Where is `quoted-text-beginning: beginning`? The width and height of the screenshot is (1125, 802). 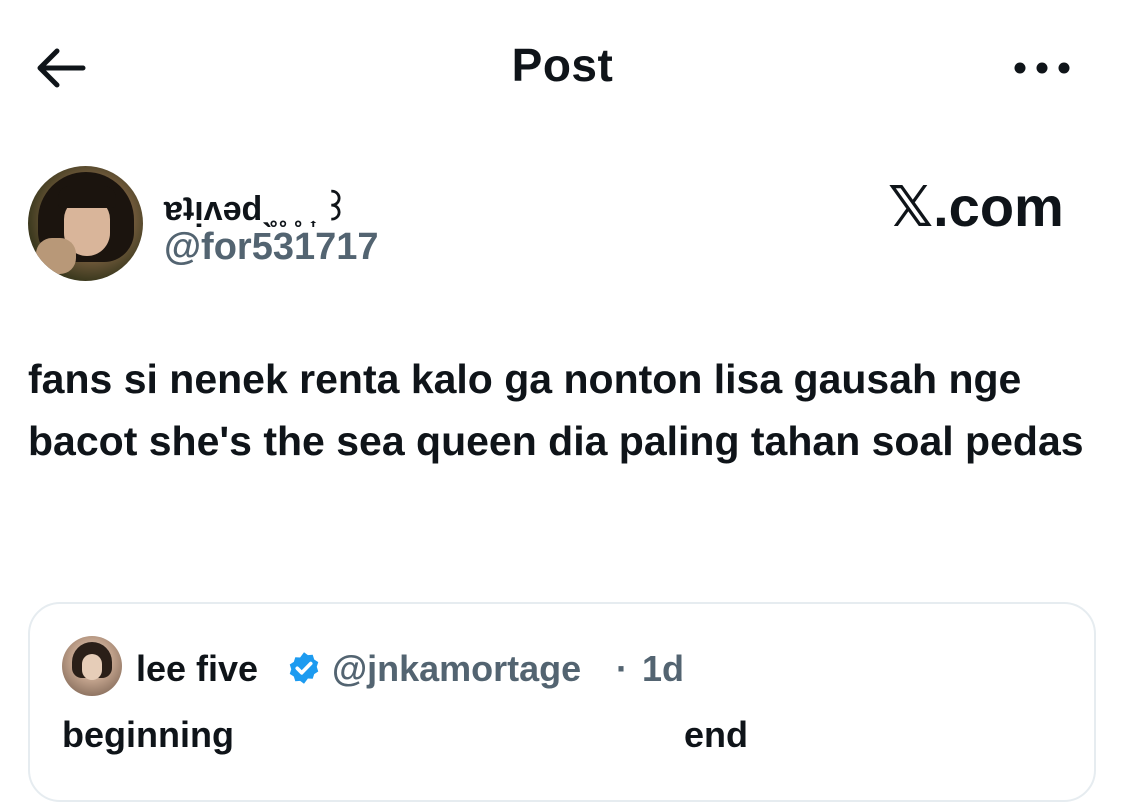
quoted-text-beginning: beginning is located at coordinates (148, 734).